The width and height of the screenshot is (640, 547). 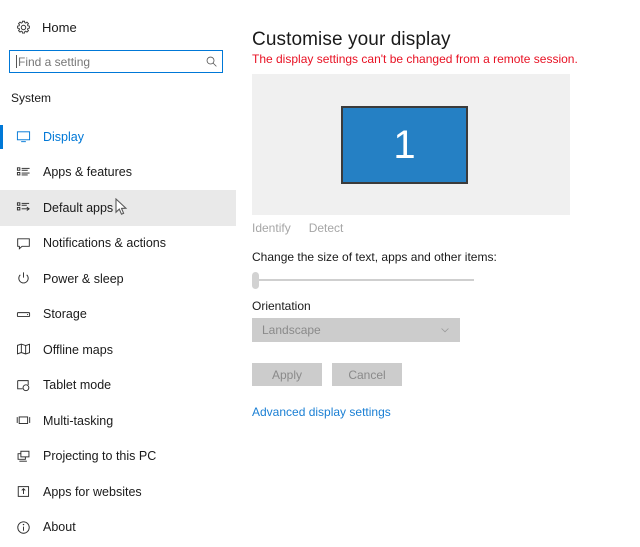 I want to click on action-buttons-group: Apply Cancel, so click(x=327, y=374).